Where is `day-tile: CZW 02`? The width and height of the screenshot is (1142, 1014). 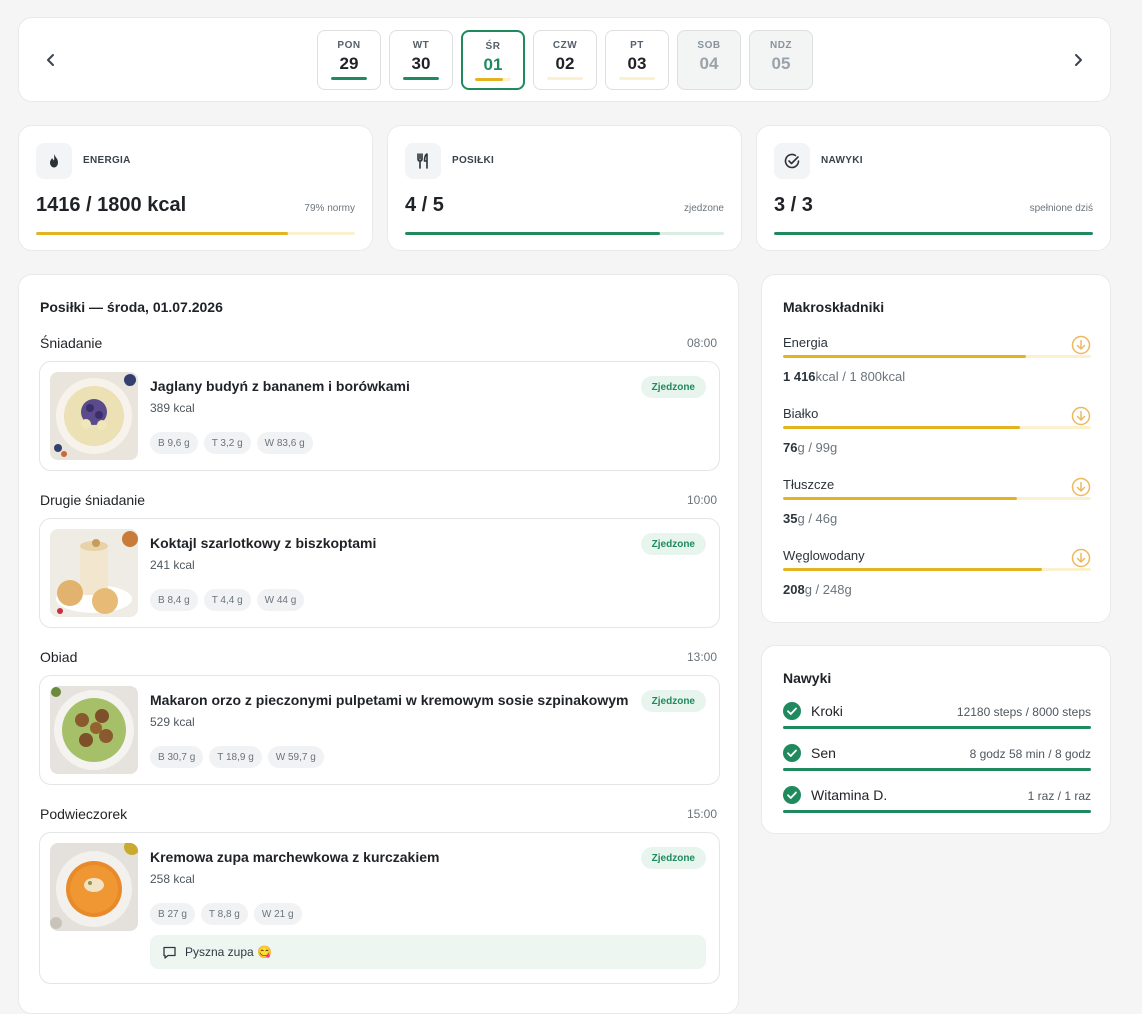
day-tile: CZW 02 is located at coordinates (565, 60).